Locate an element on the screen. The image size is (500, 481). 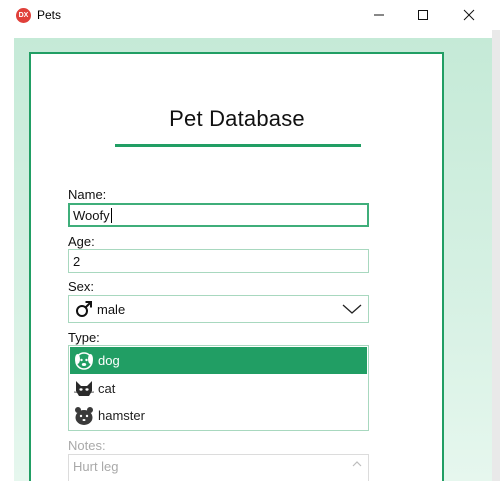
scroll-up-icon is located at coordinates (357, 464).